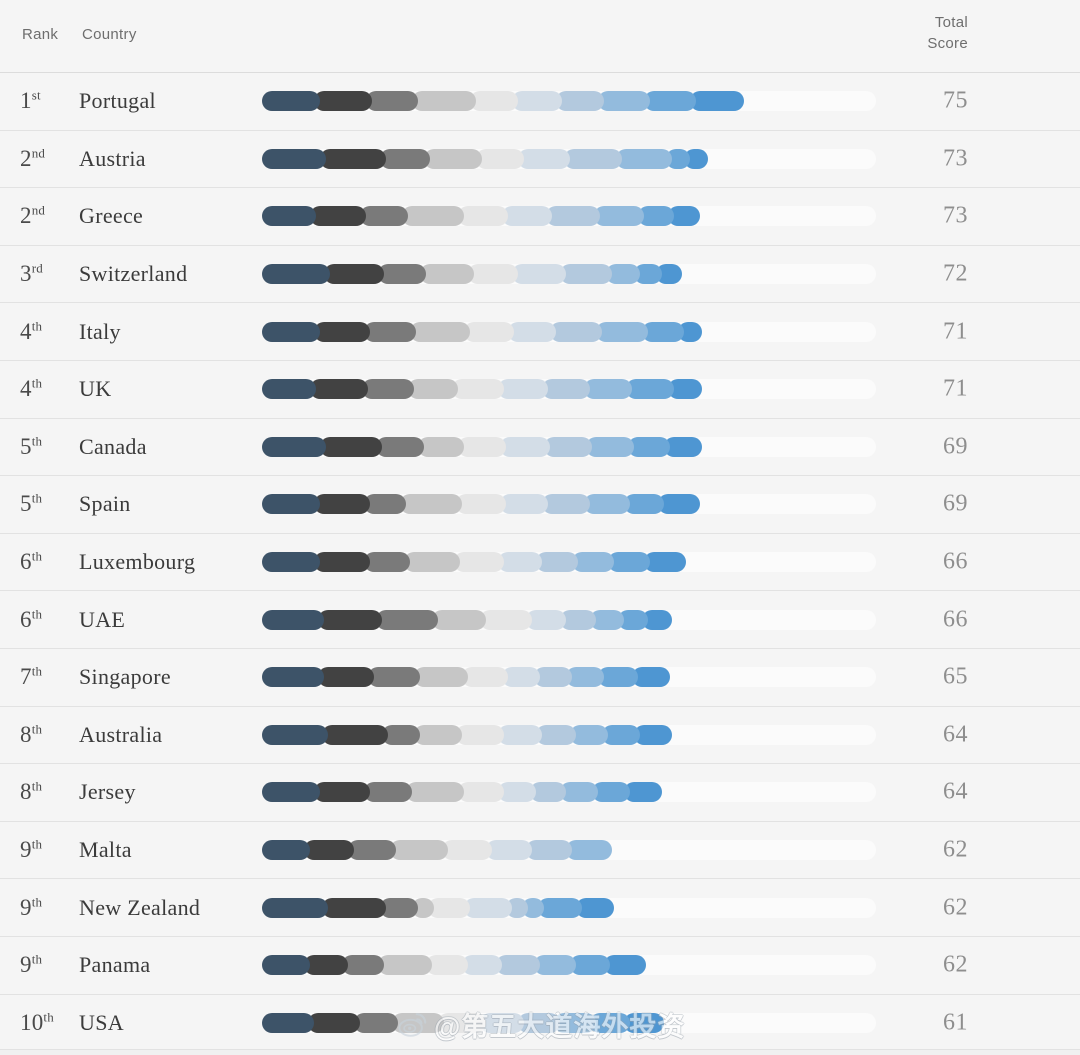 The height and width of the screenshot is (1055, 1080). What do you see at coordinates (105, 850) in the screenshot?
I see `country-cell: Malta` at bounding box center [105, 850].